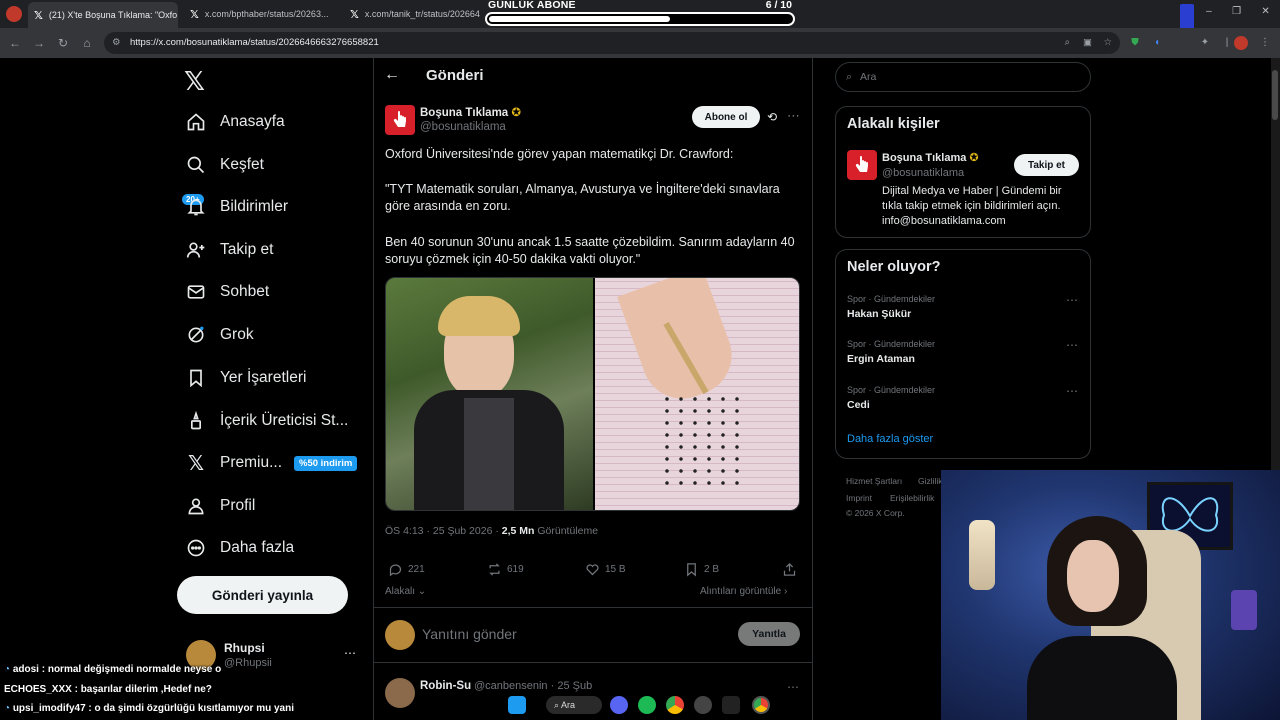 Image resolution: width=1280 pixels, height=720 pixels. I want to click on shield-extension-icon: ⛊, so click(1135, 43).